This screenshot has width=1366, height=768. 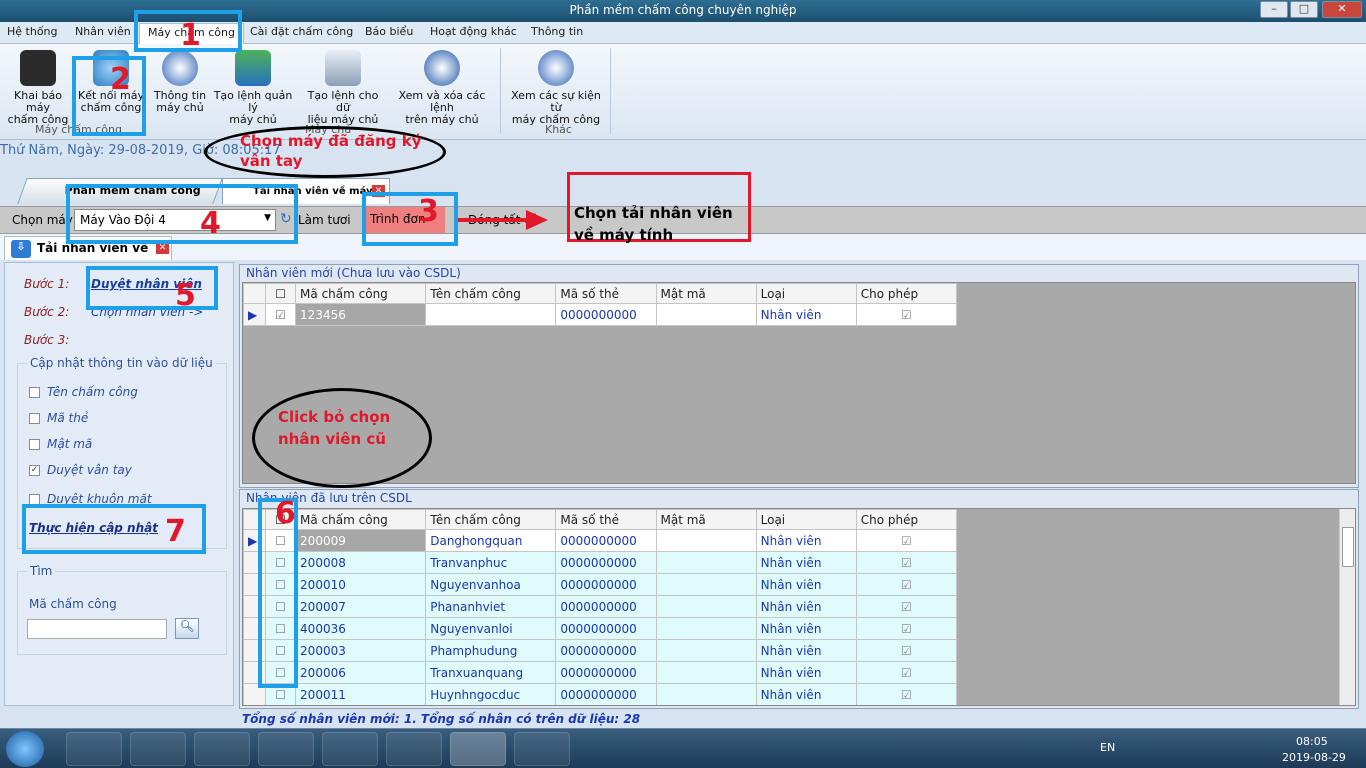 I want to click on cell-name, so click(x=491, y=314).